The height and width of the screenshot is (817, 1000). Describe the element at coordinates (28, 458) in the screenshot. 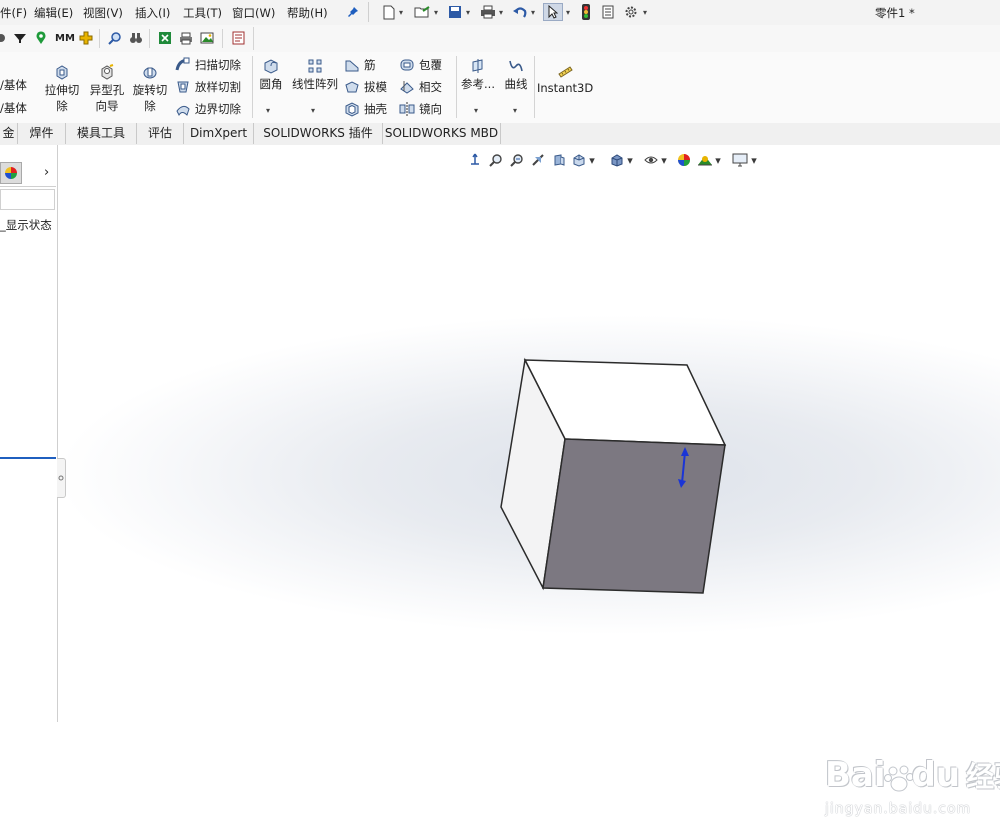

I see `panel-splitter` at that location.